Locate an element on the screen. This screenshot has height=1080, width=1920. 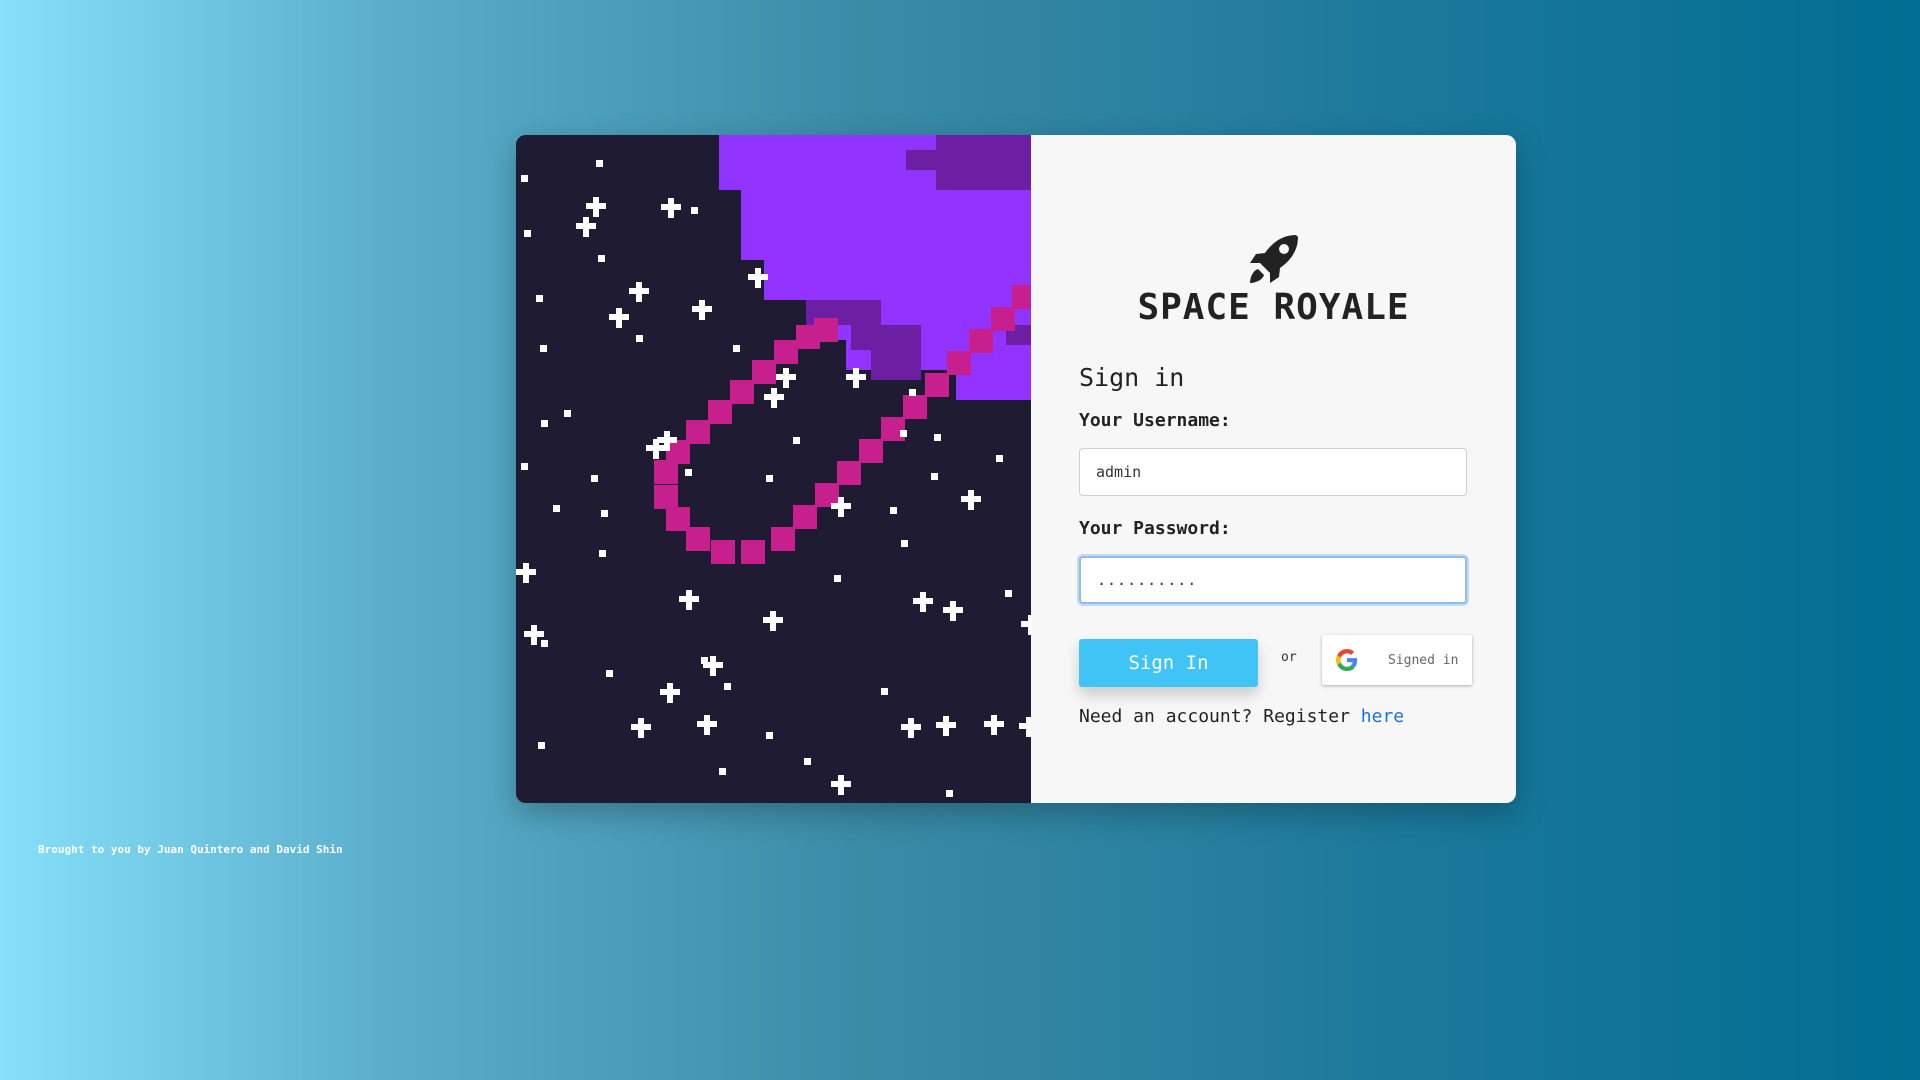
google-signin-label: Signed in is located at coordinates (1423, 660).